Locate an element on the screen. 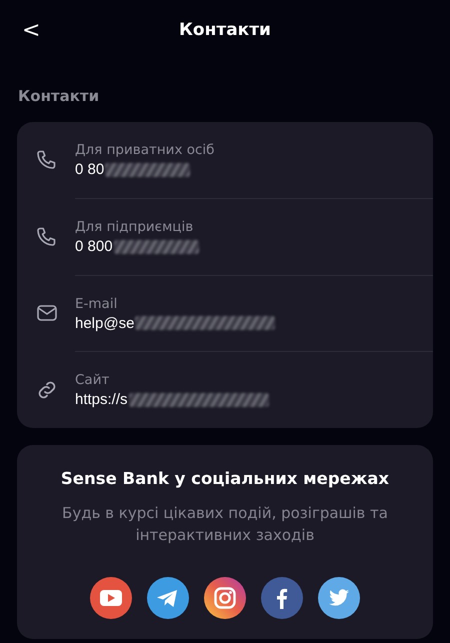 The height and width of the screenshot is (643, 450). contact-label: E-mail is located at coordinates (96, 304).